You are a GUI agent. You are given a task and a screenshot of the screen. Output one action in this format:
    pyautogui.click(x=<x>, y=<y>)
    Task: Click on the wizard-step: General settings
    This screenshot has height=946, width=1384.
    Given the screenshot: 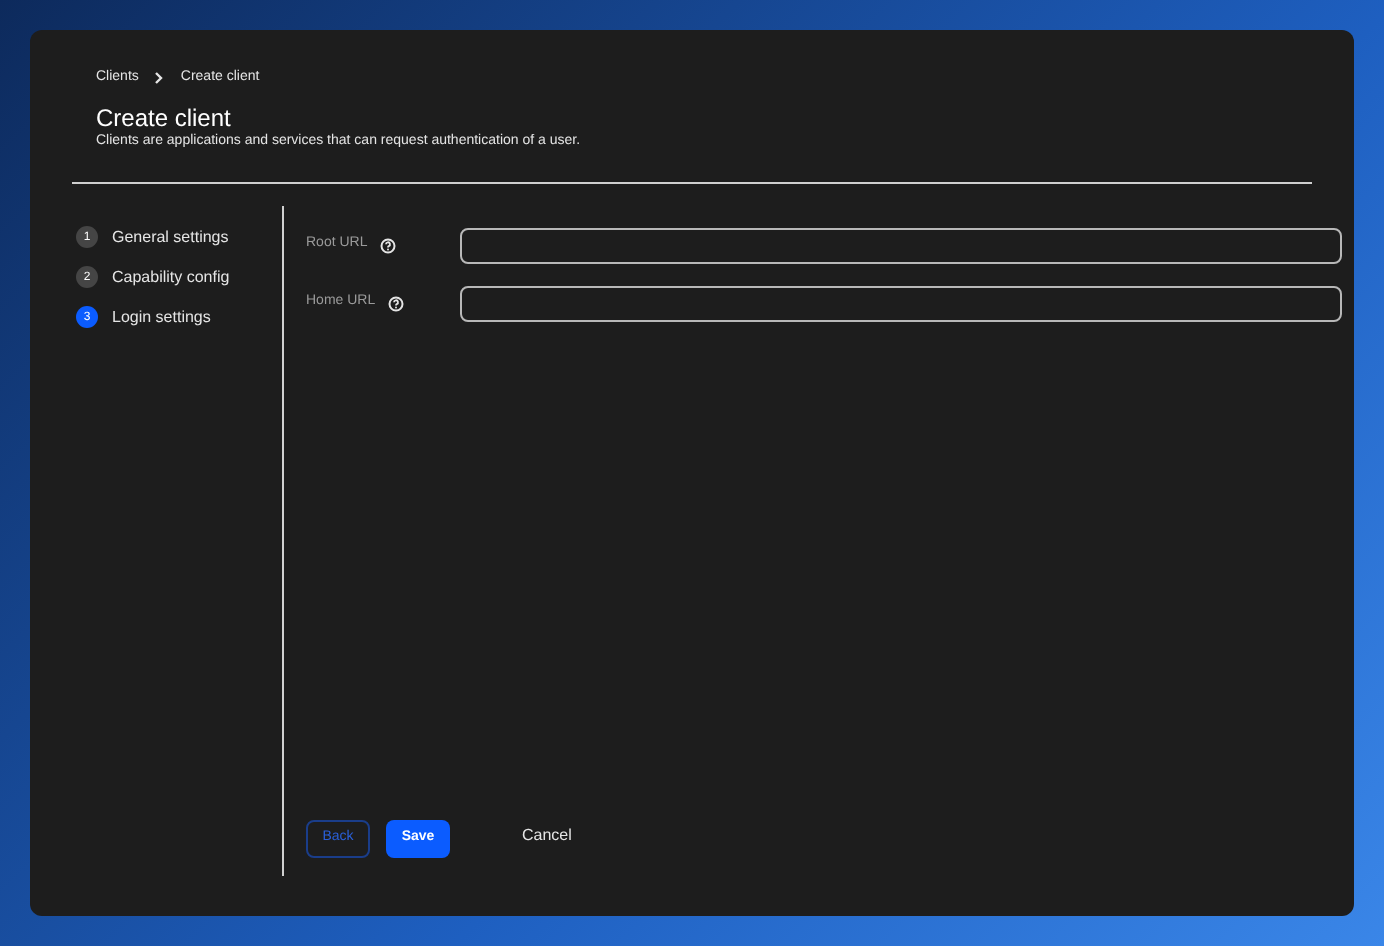 What is the action you would take?
    pyautogui.click(x=170, y=237)
    